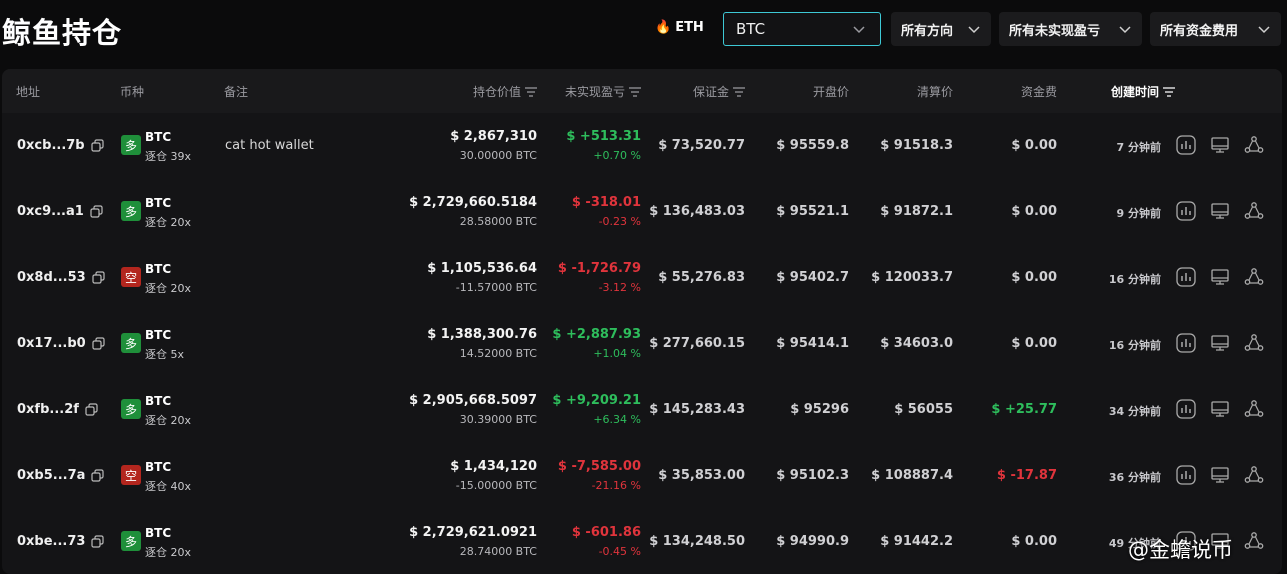 The height and width of the screenshot is (574, 1287). Describe the element at coordinates (498, 419) in the screenshot. I see `position-size: 30.39000 BTC` at that location.